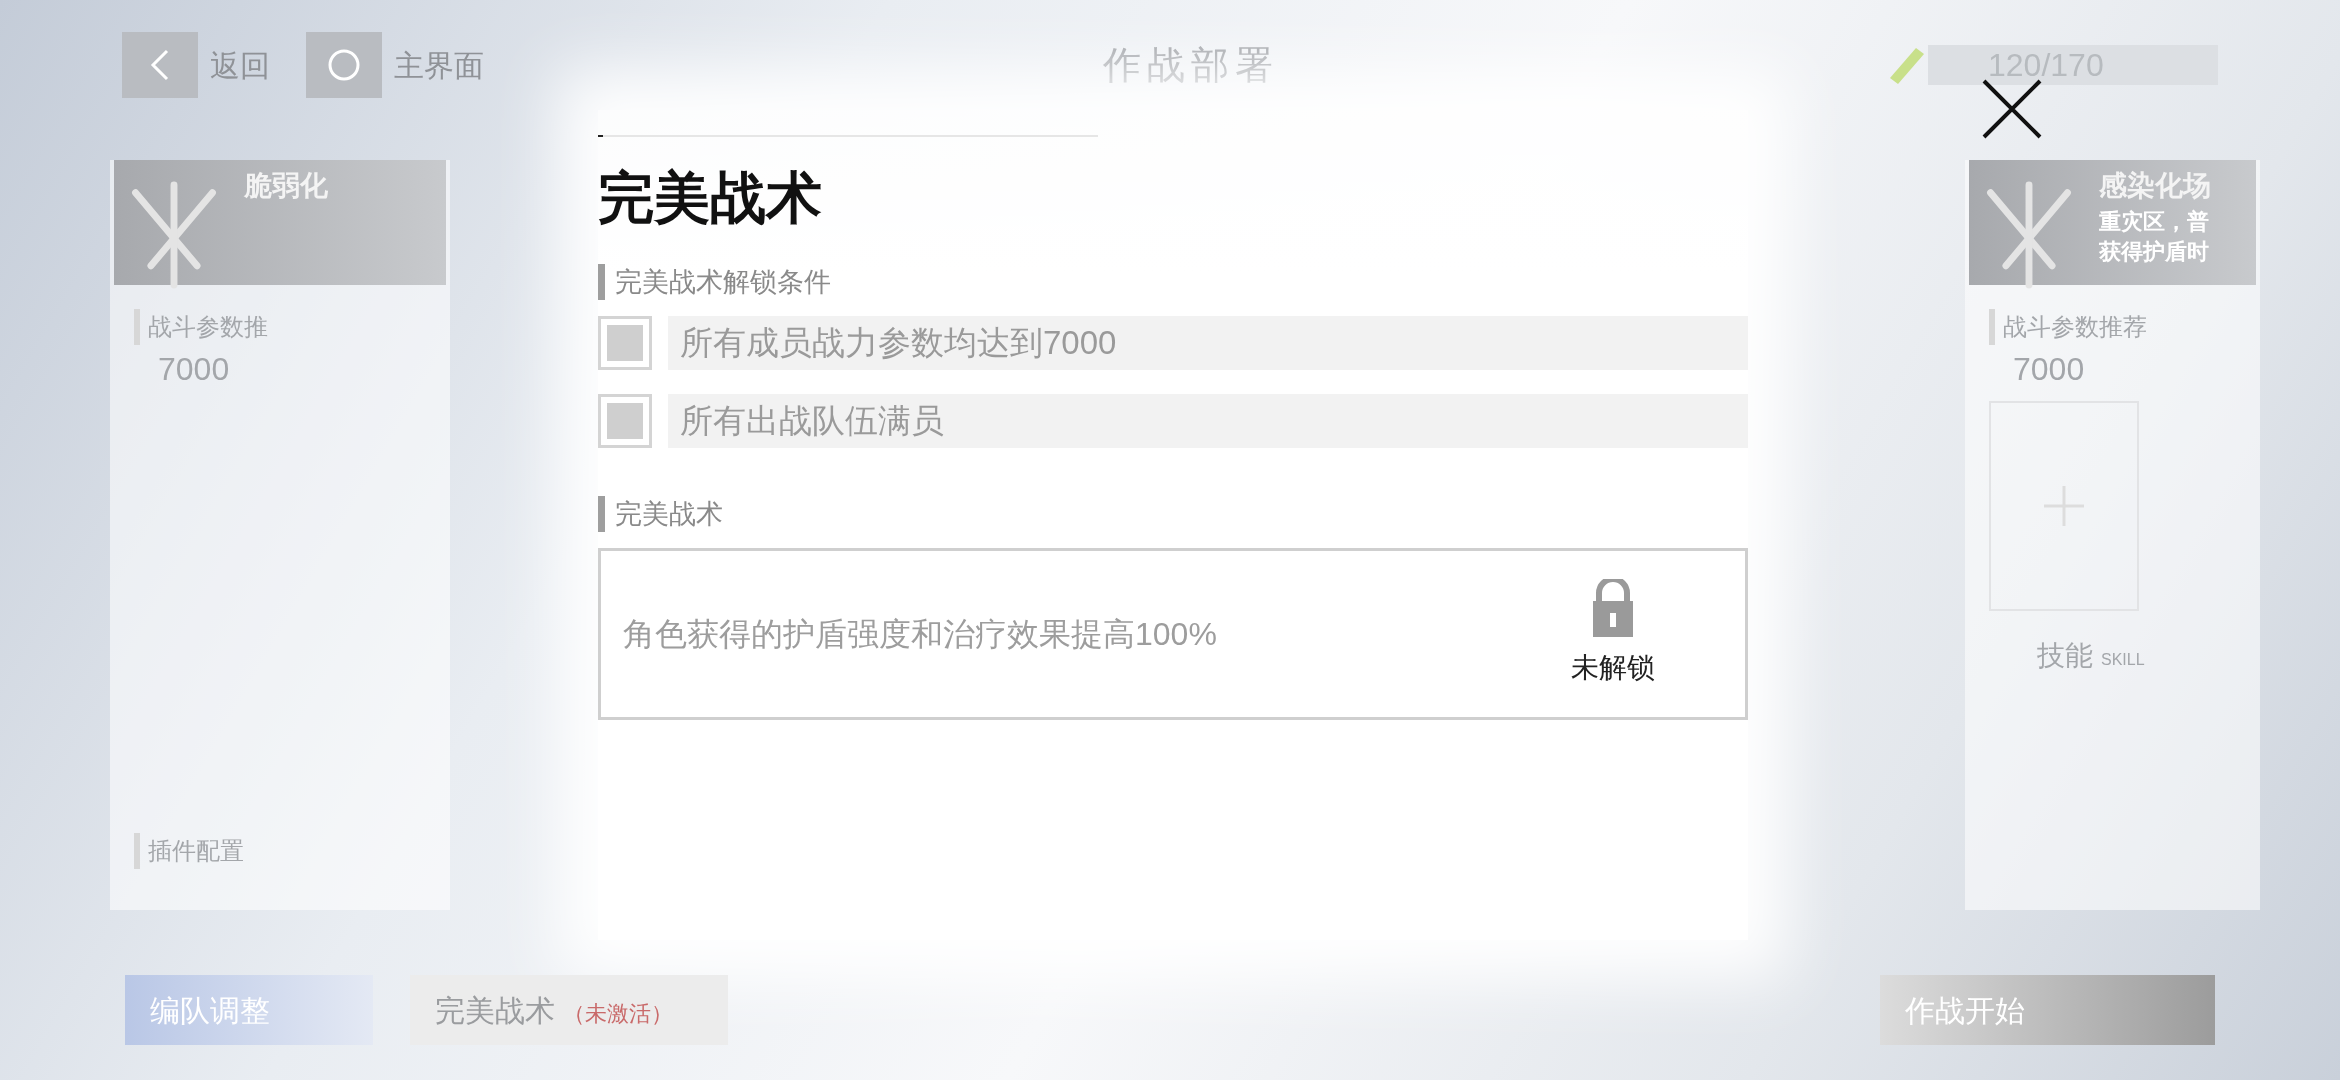  What do you see at coordinates (920, 634) in the screenshot?
I see `effect-text: 角色获得的护盾强度和治疗效果提高100%` at bounding box center [920, 634].